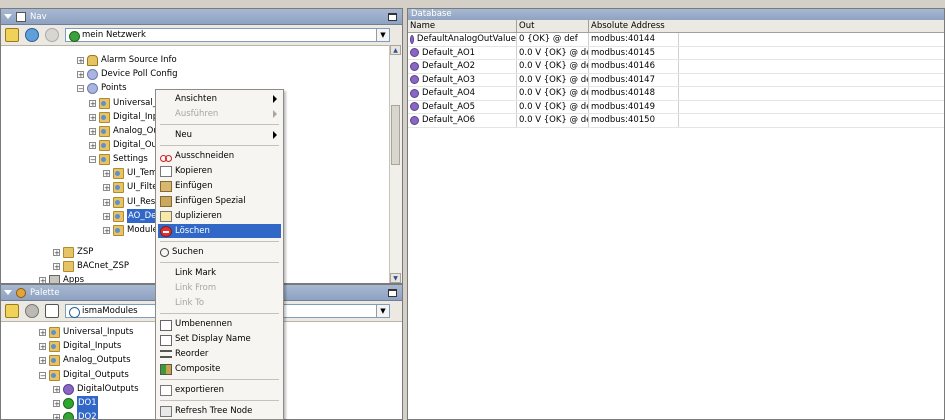  What do you see at coordinates (32, 35) in the screenshot?
I see `sync-icon` at bounding box center [32, 35].